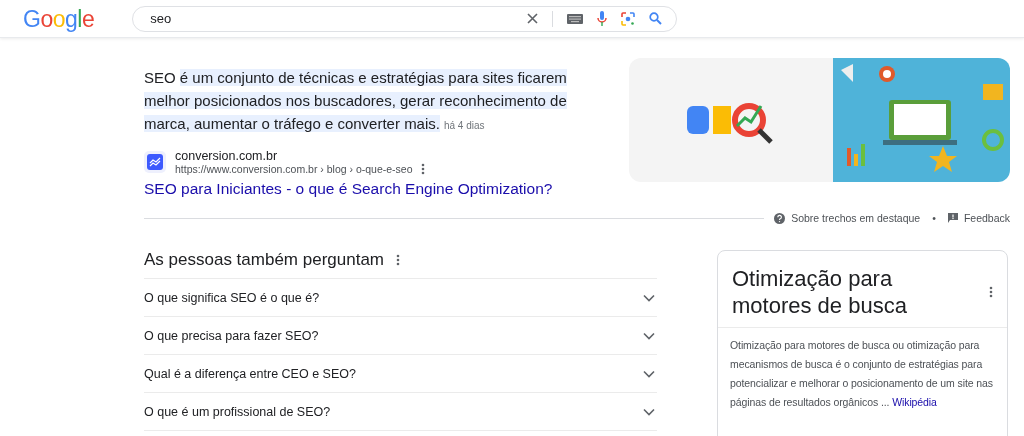  What do you see at coordinates (952, 218) in the screenshot?
I see `feedback-icon` at bounding box center [952, 218].